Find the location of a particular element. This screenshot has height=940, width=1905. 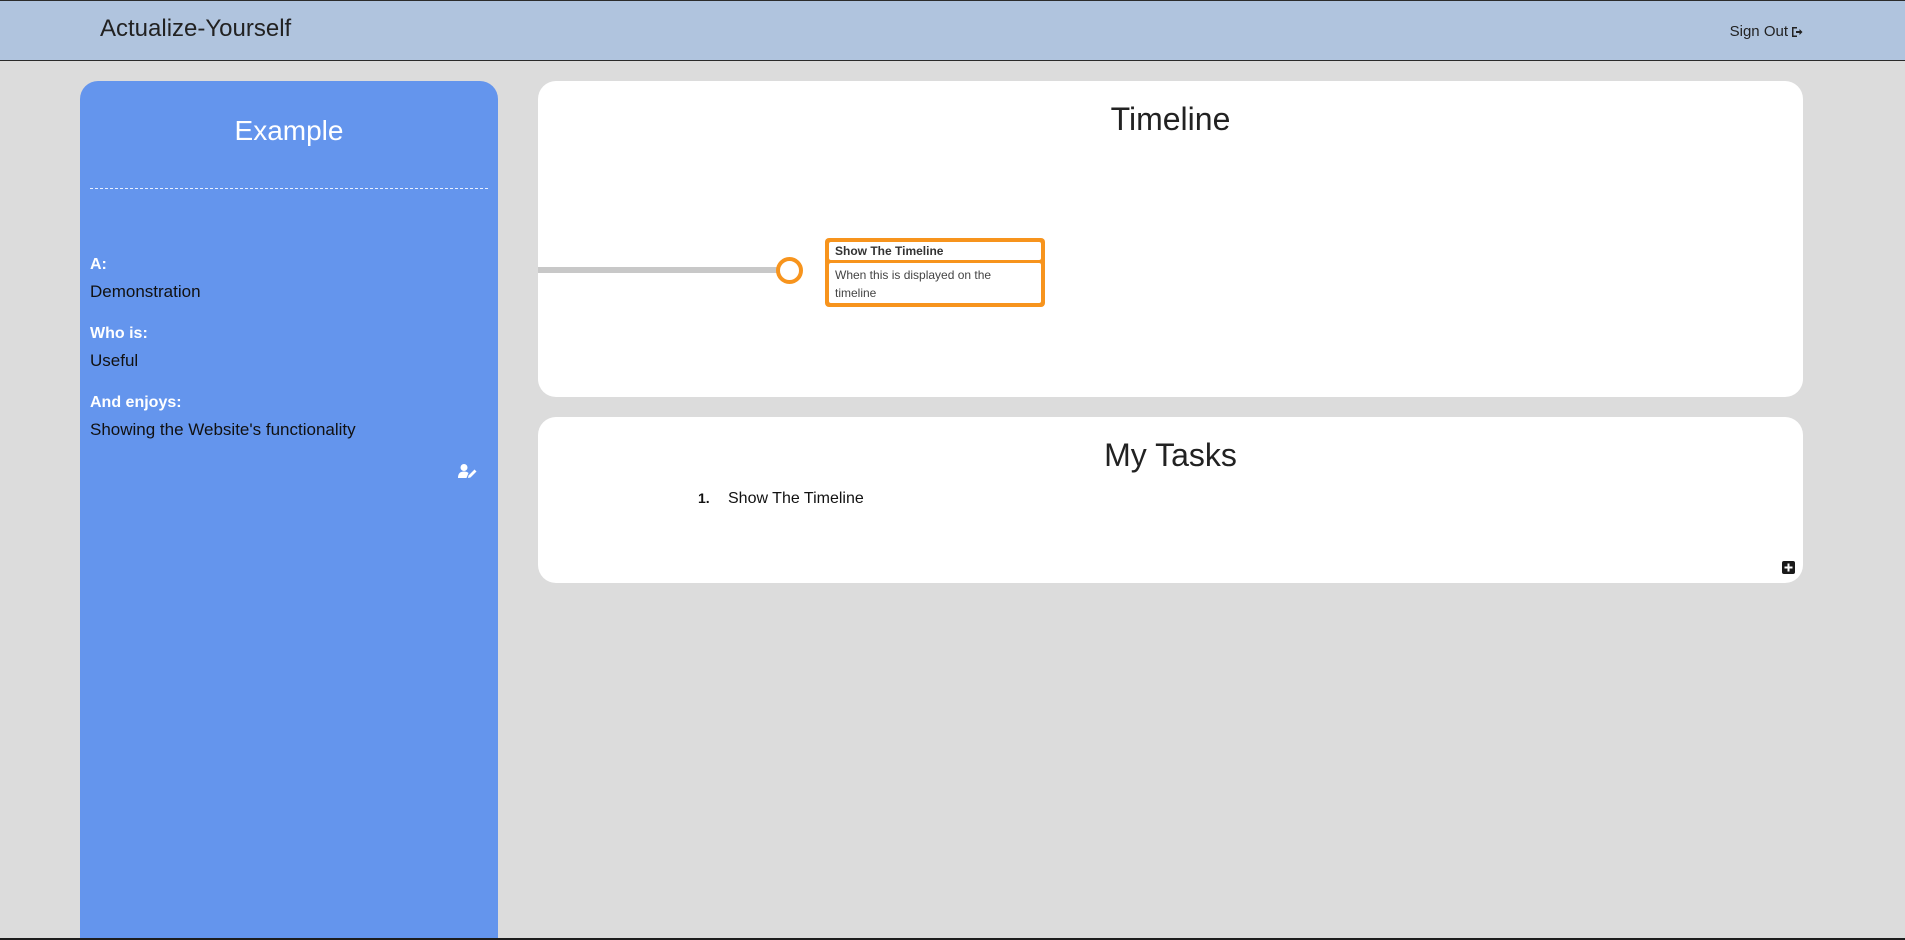

tasks-title: My Tasks is located at coordinates (1170, 455).